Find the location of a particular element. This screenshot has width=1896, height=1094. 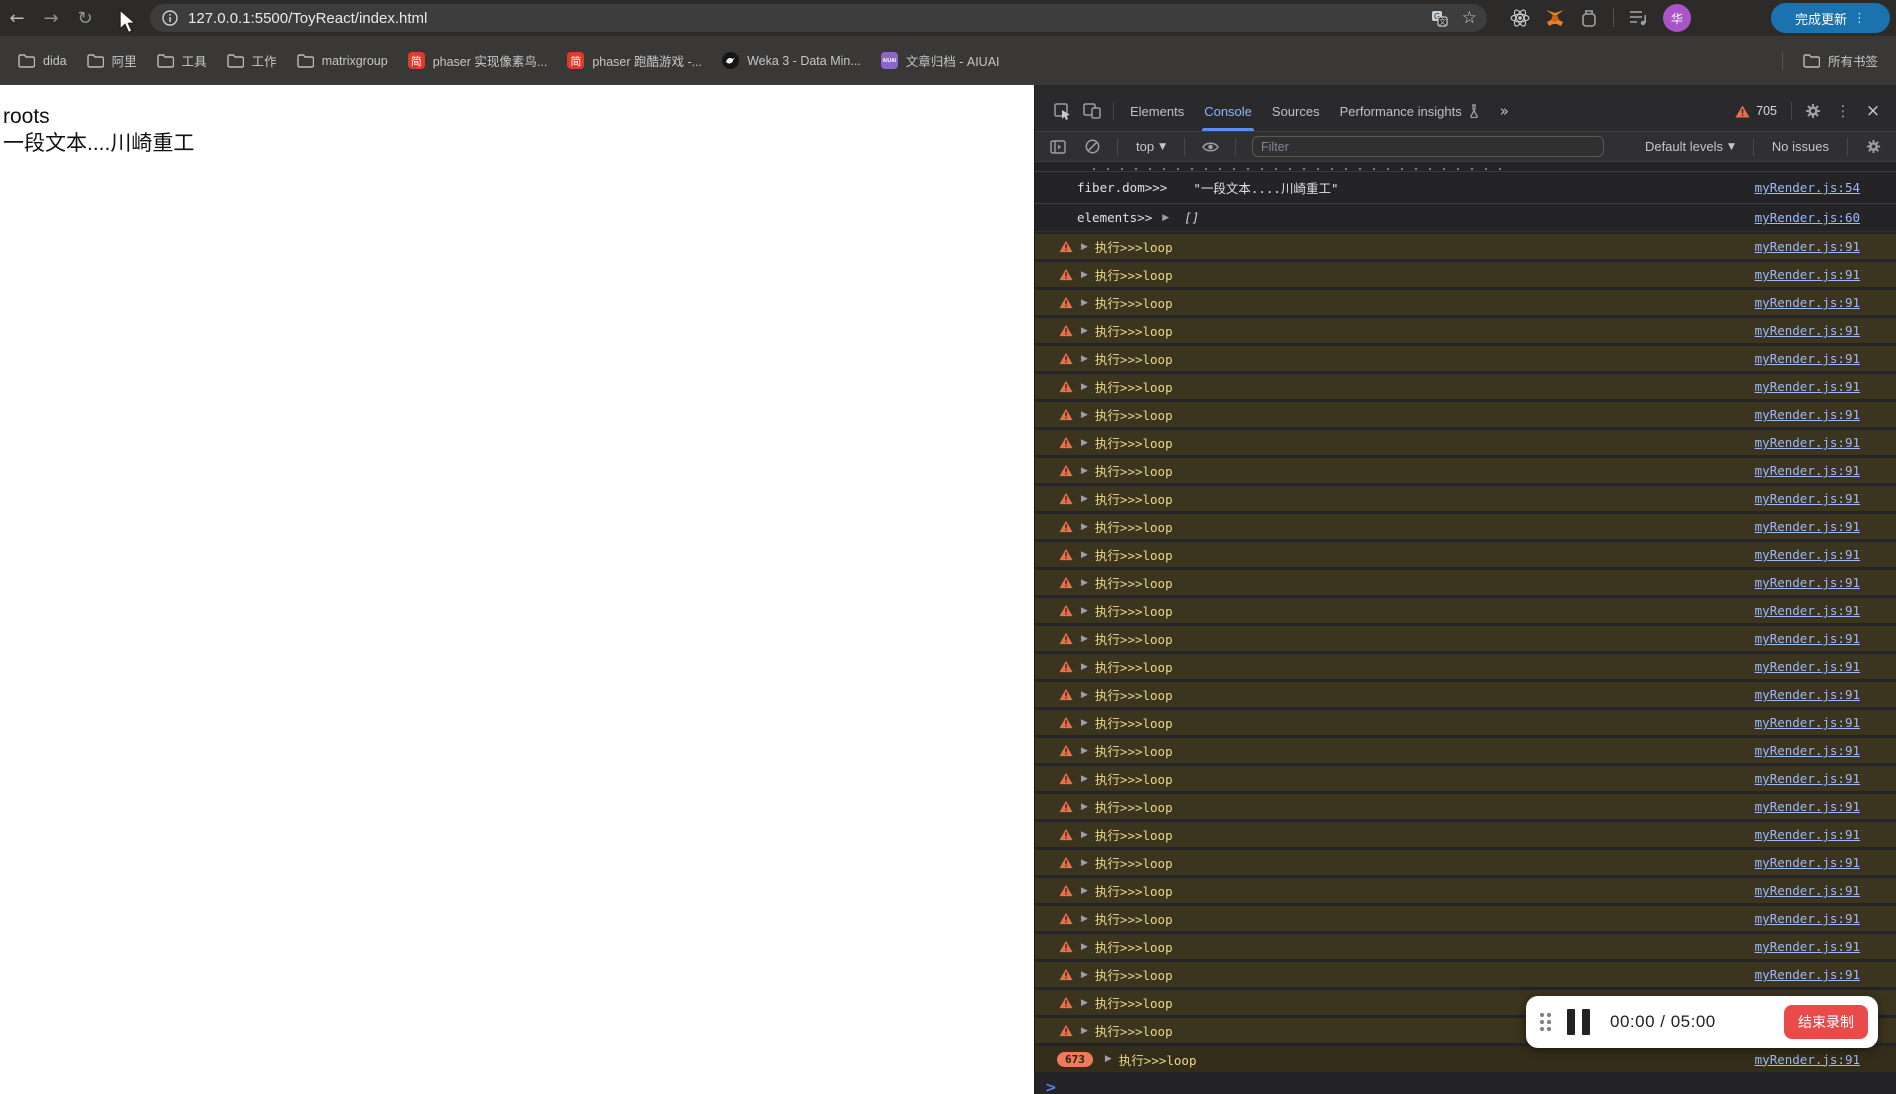

address-bar: 127.0.0.1:5500/ToyReact/index.html G文 ☆ is located at coordinates (818, 18).